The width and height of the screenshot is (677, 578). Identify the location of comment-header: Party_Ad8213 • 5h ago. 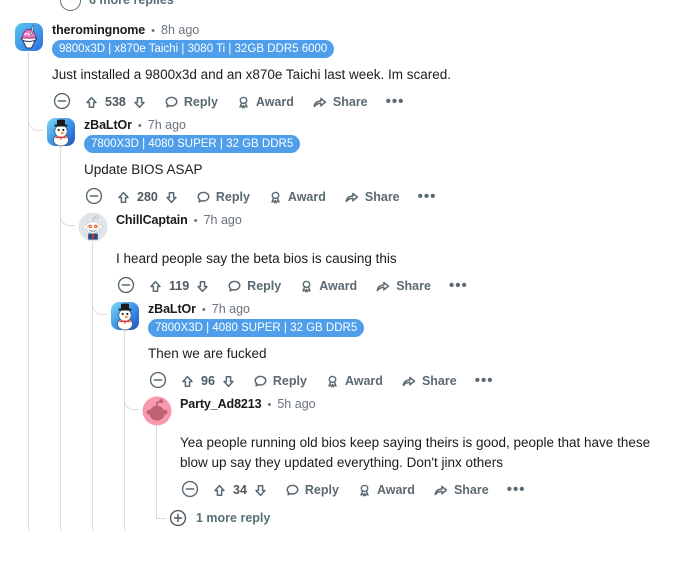
(409, 411).